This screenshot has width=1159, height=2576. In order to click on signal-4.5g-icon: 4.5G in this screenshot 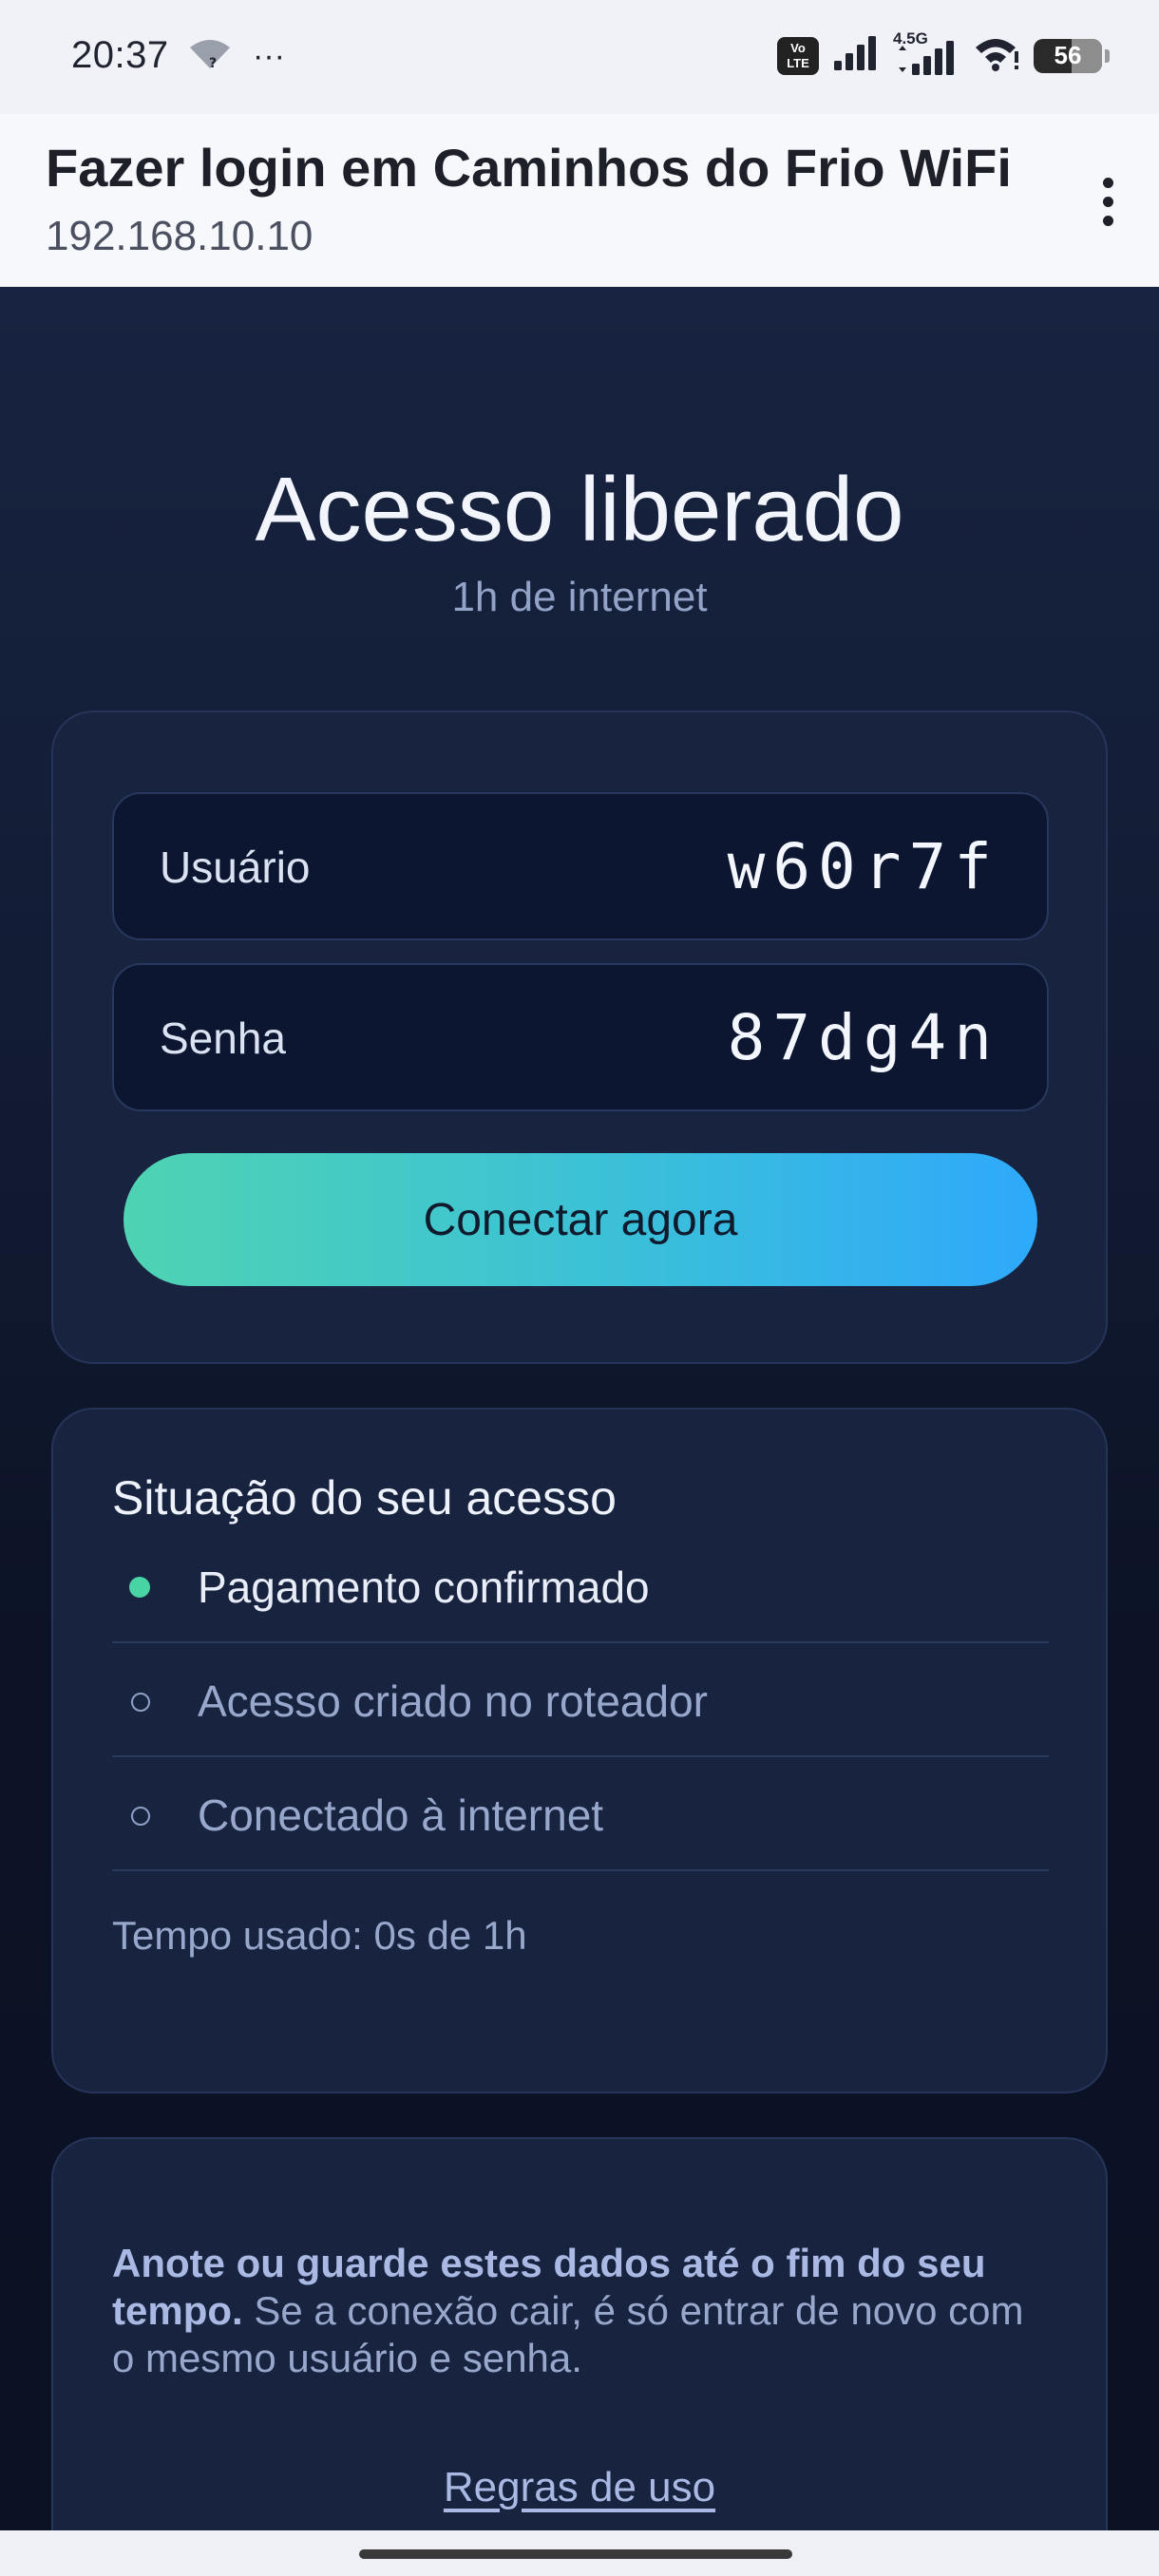, I will do `click(926, 53)`.